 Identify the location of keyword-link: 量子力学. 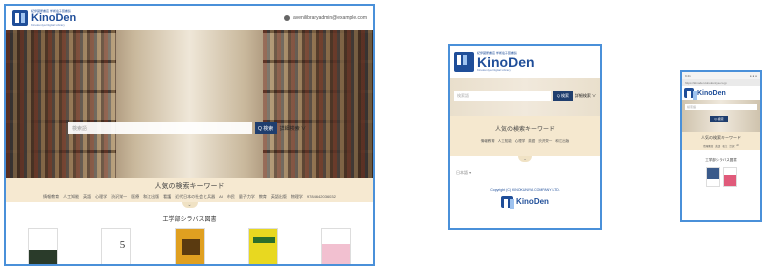
(247, 197).